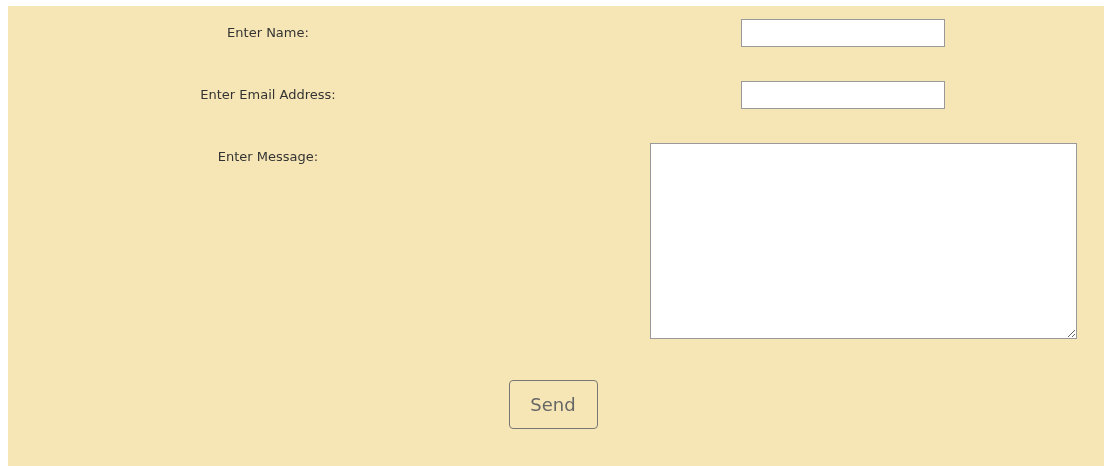 This screenshot has height=466, width=1112. Describe the element at coordinates (553, 404) in the screenshot. I see `send-button: Send` at that location.